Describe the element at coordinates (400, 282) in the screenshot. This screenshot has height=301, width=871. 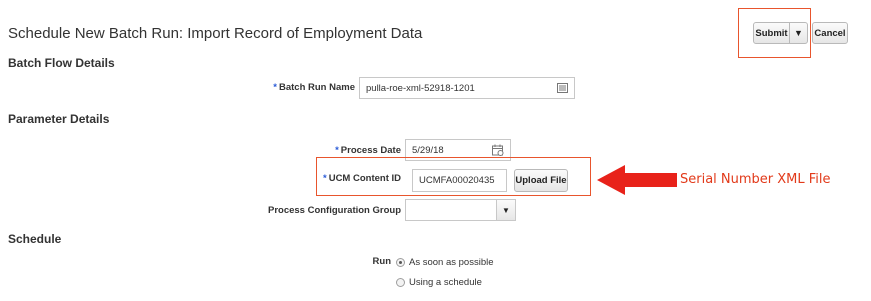
I see `radio-using-schedule` at that location.